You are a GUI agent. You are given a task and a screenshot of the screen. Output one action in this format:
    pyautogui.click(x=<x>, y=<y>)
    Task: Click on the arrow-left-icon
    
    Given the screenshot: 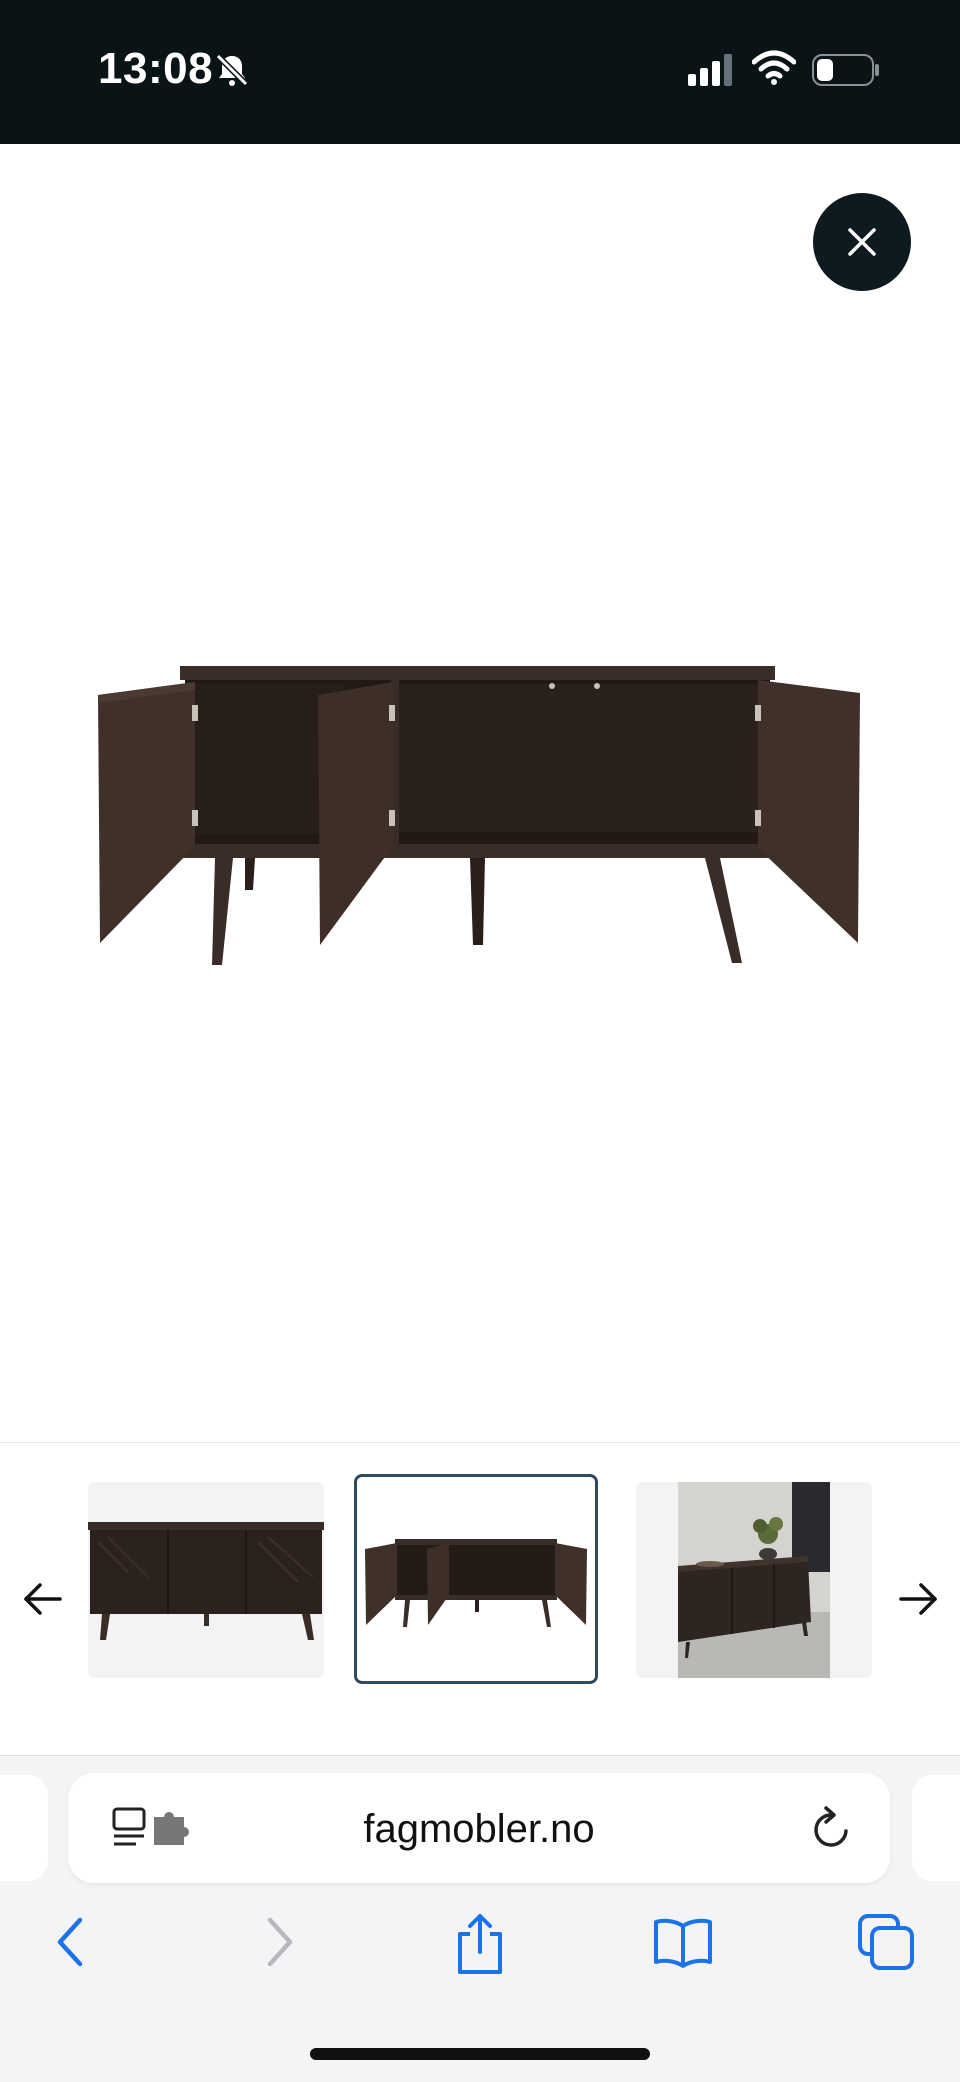 What is the action you would take?
    pyautogui.click(x=43, y=1601)
    